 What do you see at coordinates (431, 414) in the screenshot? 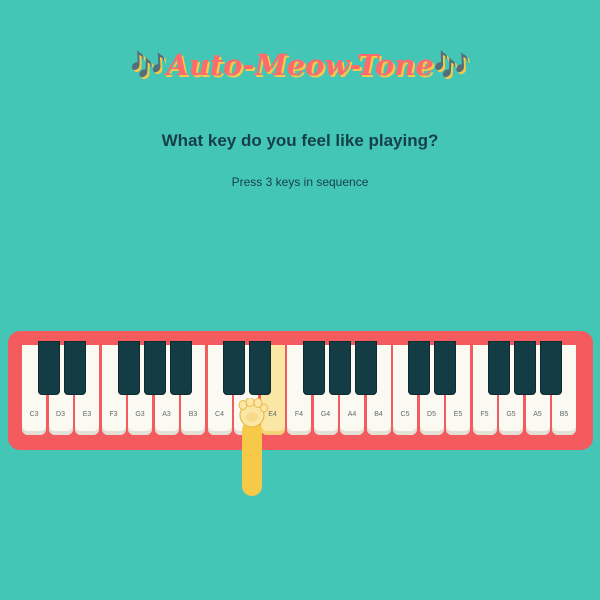
I see `key-label: D5` at bounding box center [431, 414].